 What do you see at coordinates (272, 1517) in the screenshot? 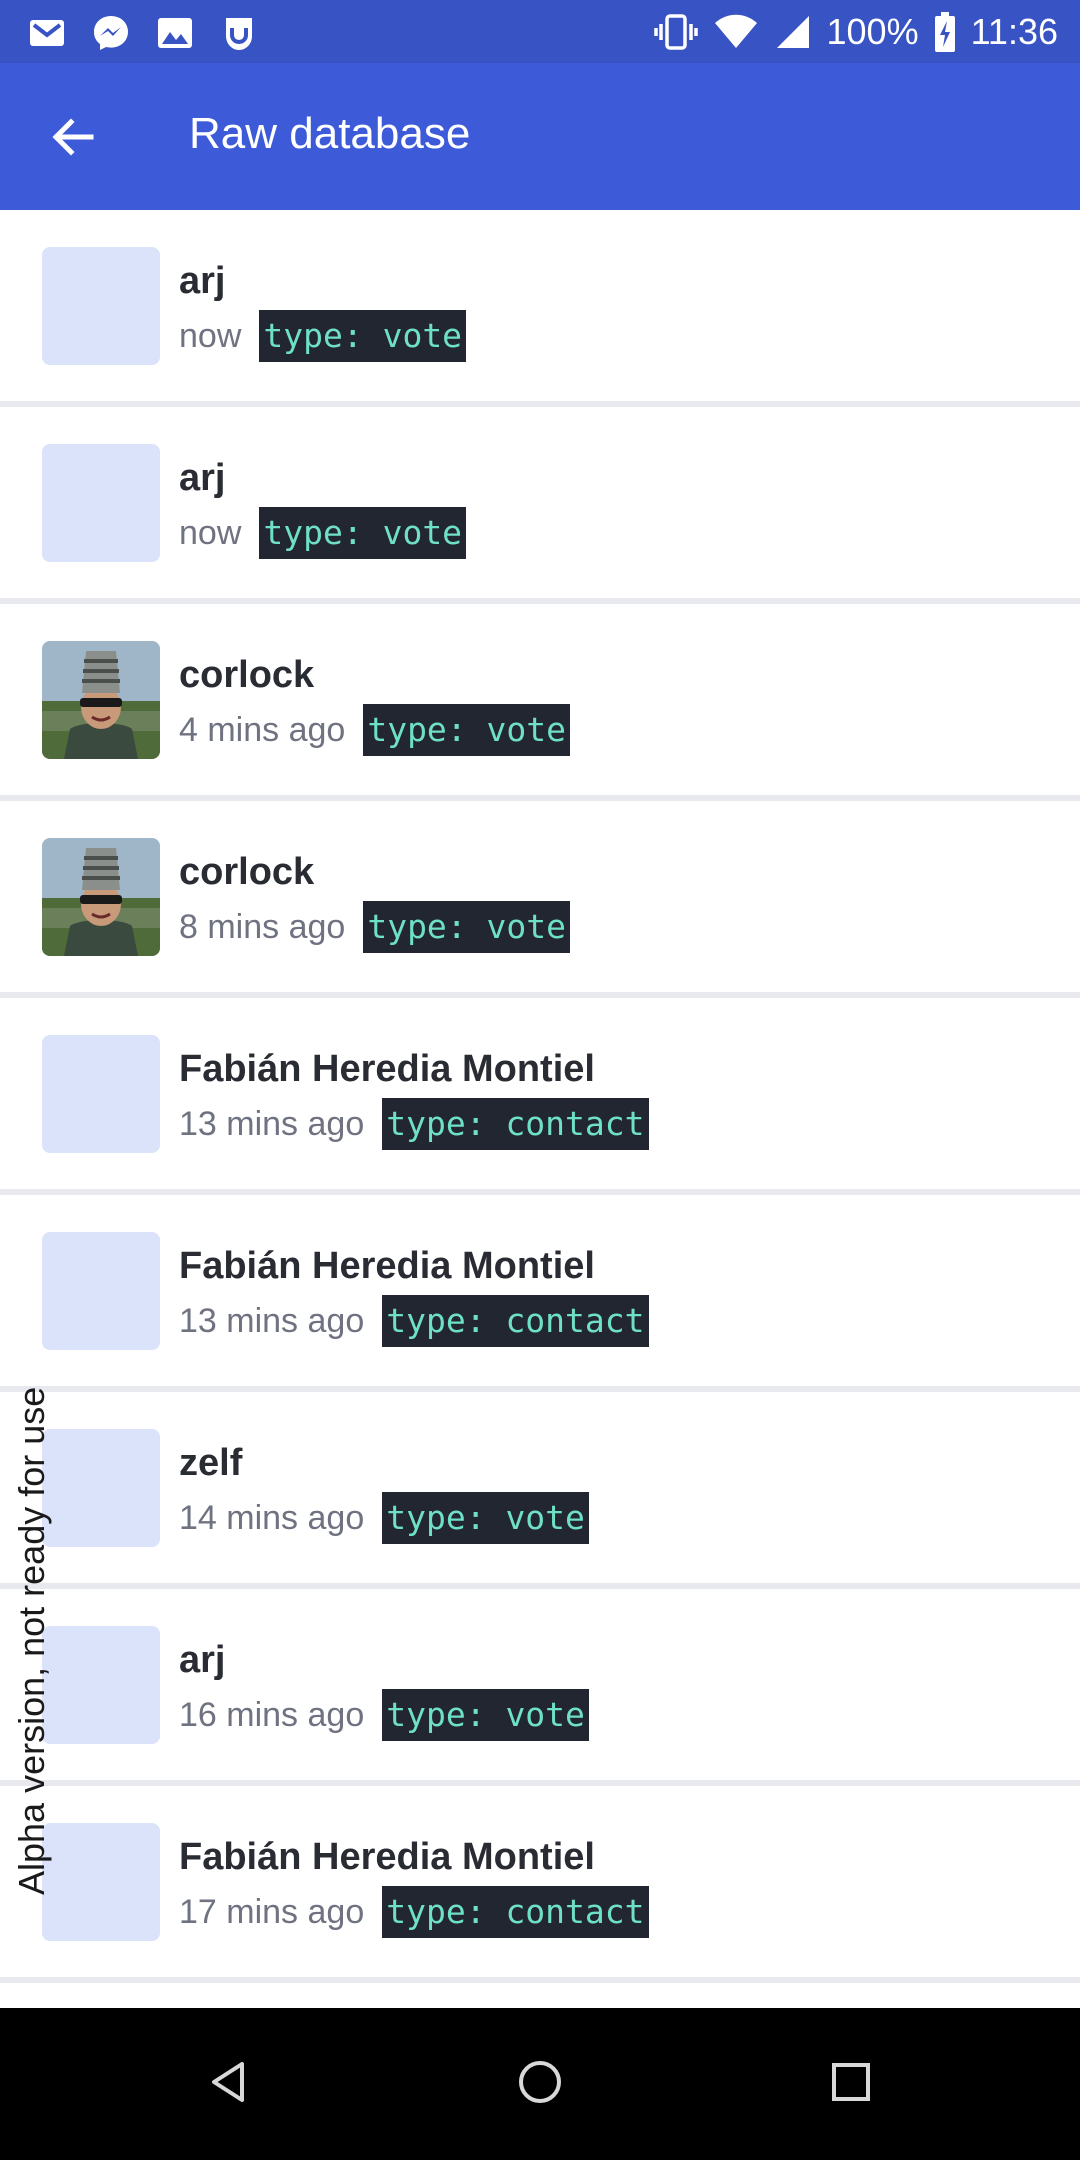
I see `timestamp: 14 mins ago` at bounding box center [272, 1517].